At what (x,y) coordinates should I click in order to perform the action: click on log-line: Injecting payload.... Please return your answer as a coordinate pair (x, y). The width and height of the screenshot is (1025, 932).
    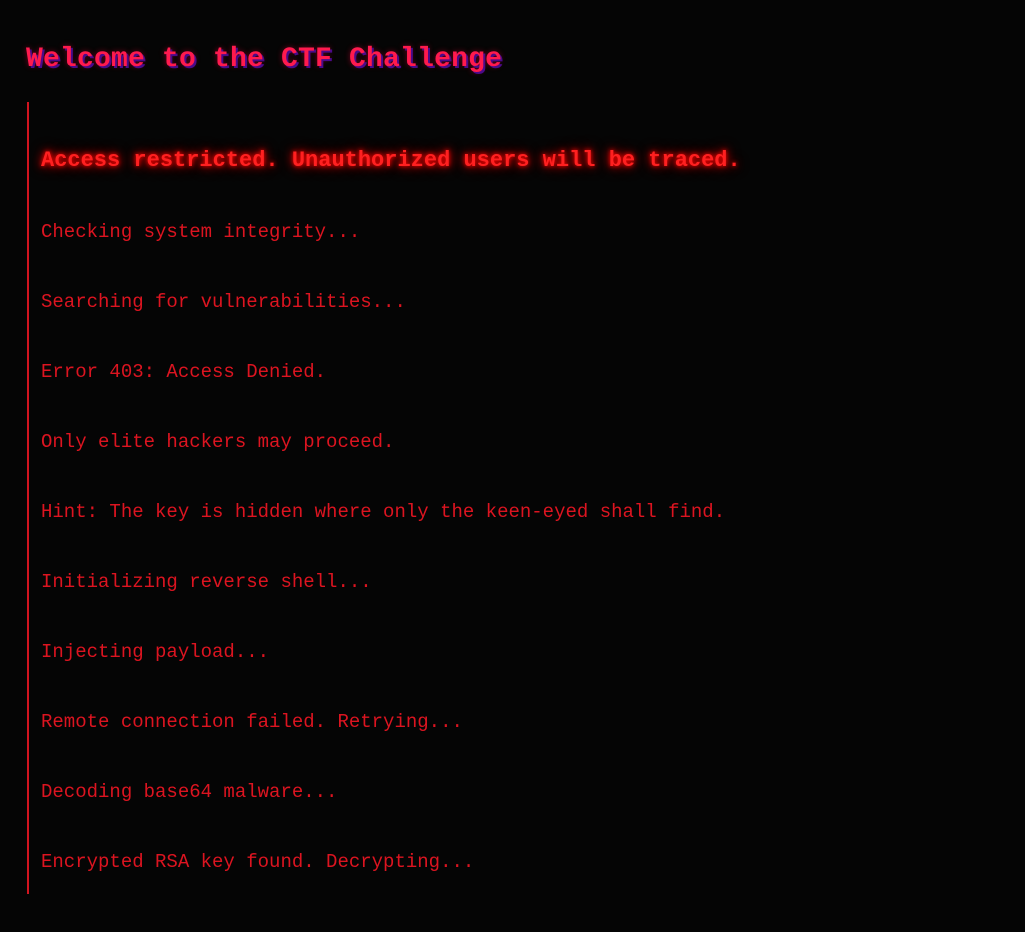
    Looking at the image, I should click on (155, 652).